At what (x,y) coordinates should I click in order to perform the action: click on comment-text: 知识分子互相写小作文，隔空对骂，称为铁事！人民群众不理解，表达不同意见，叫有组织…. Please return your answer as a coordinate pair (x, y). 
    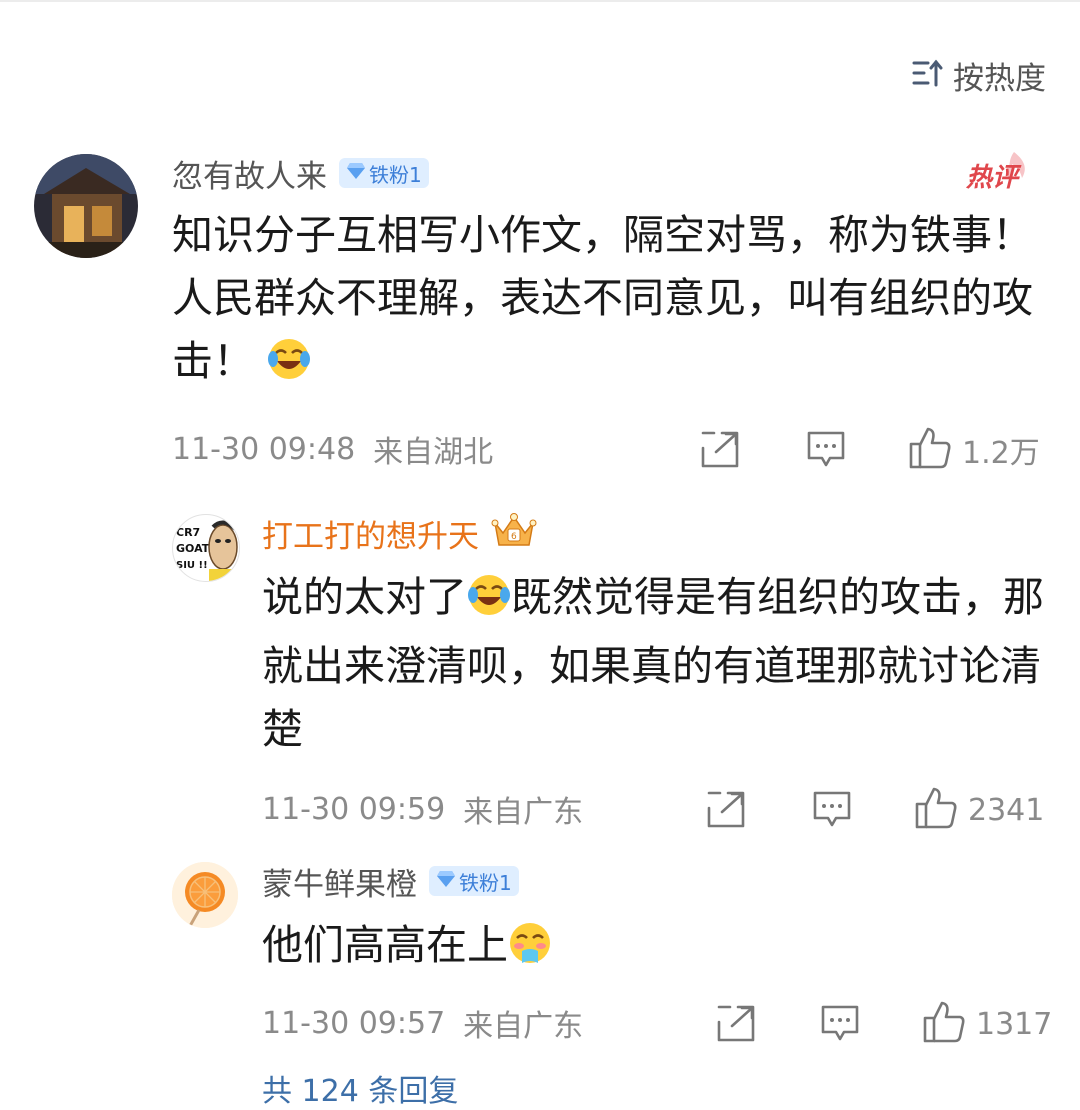
    Looking at the image, I should click on (612, 301).